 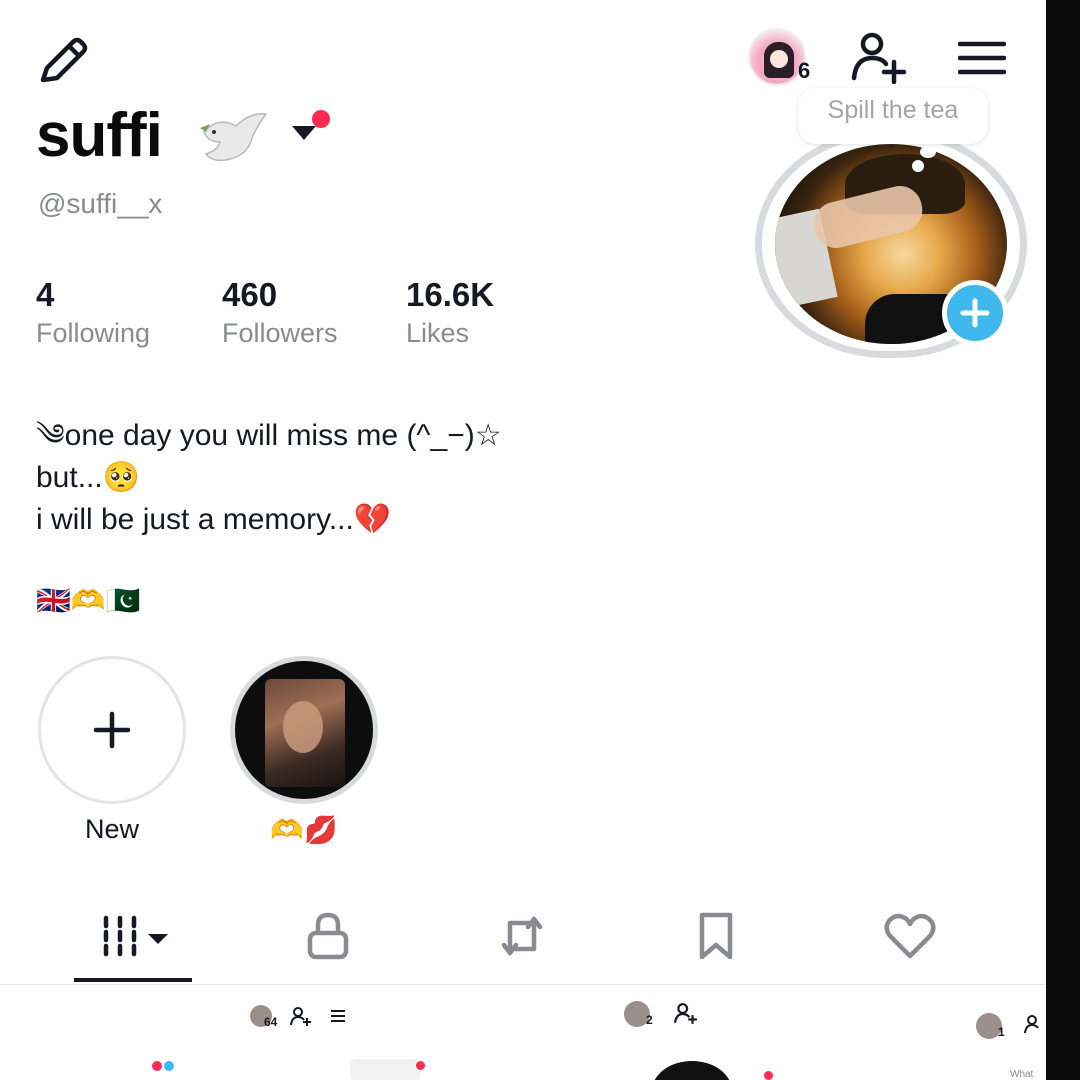 I want to click on highlight-label: New, so click(x=111, y=829).